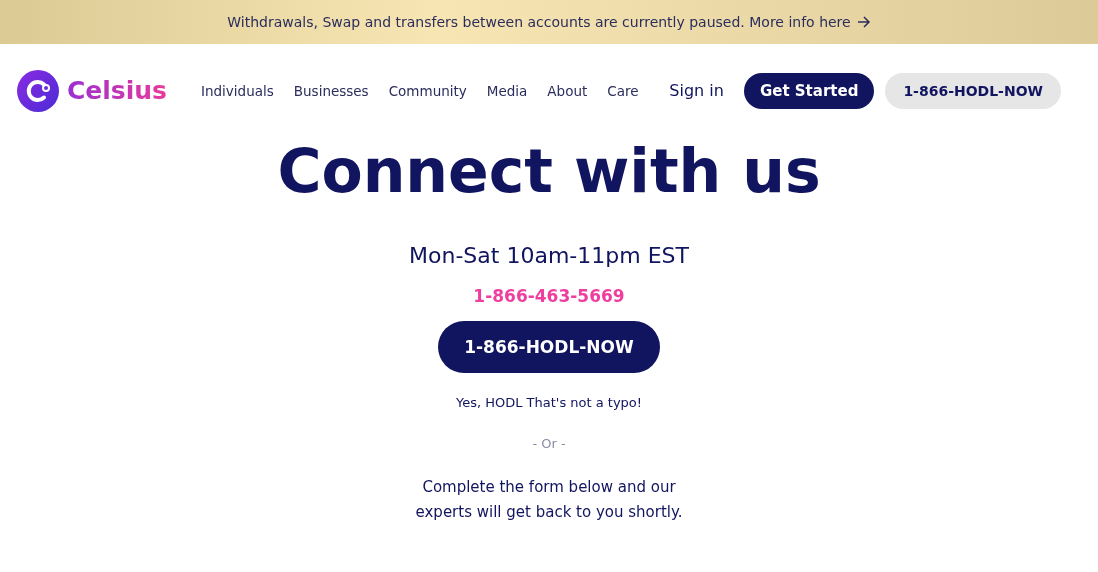 This screenshot has width=1098, height=572. What do you see at coordinates (567, 90) in the screenshot?
I see `nav-link: About` at bounding box center [567, 90].